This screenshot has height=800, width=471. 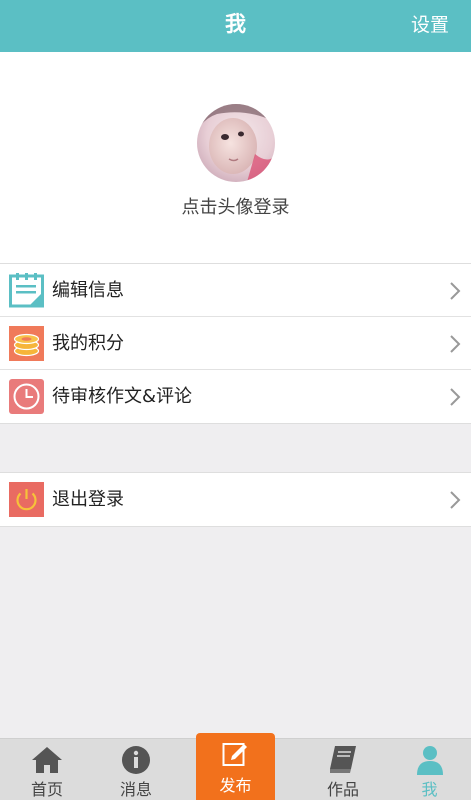 What do you see at coordinates (343, 759) in the screenshot?
I see `book-icon` at bounding box center [343, 759].